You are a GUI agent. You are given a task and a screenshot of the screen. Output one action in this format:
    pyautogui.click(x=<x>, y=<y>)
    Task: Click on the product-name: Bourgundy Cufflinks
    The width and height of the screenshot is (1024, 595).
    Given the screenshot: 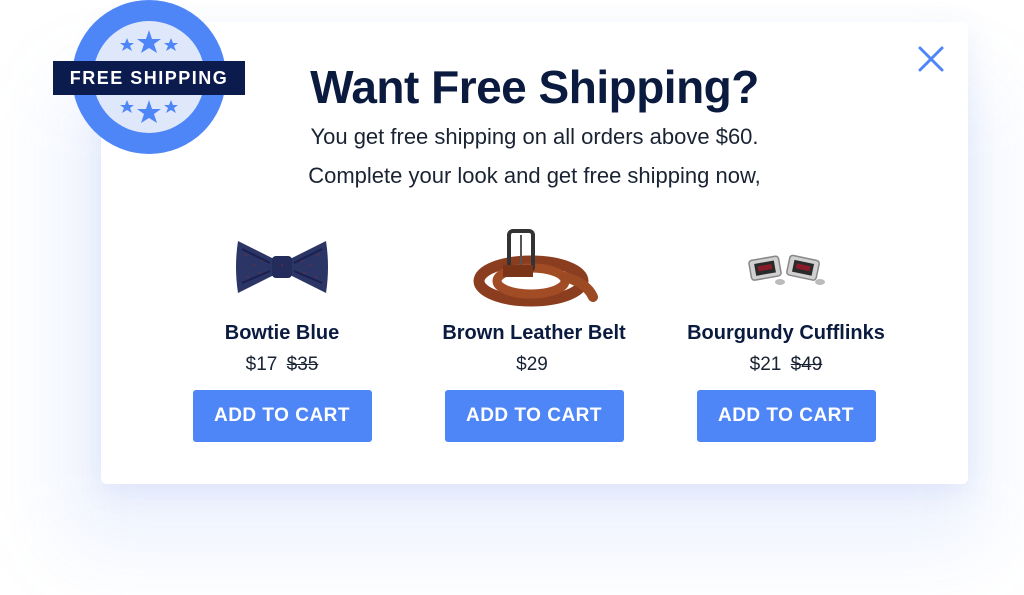 What is the action you would take?
    pyautogui.click(x=786, y=333)
    